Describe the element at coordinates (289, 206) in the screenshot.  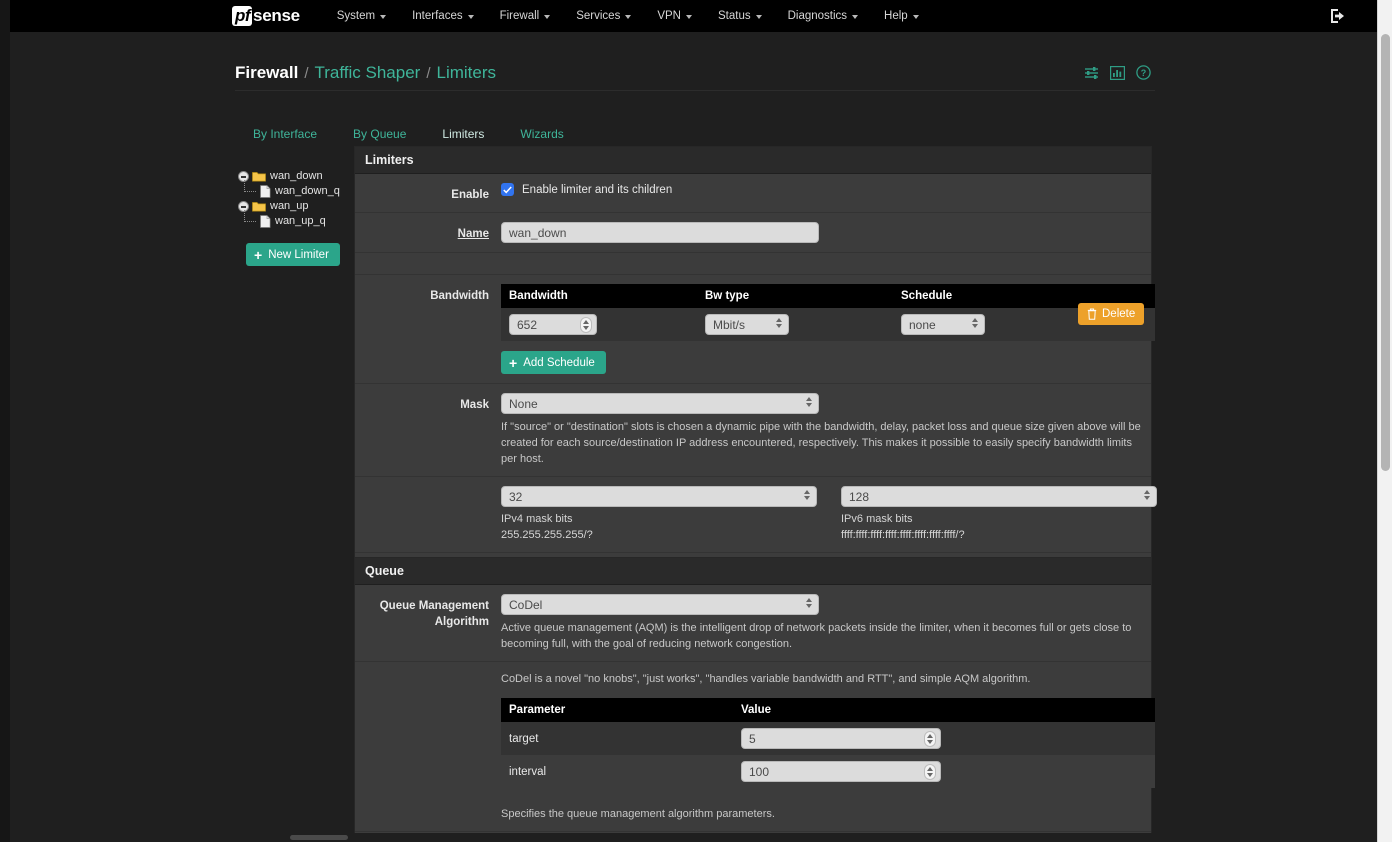
I see `tree-label: wan_up` at that location.